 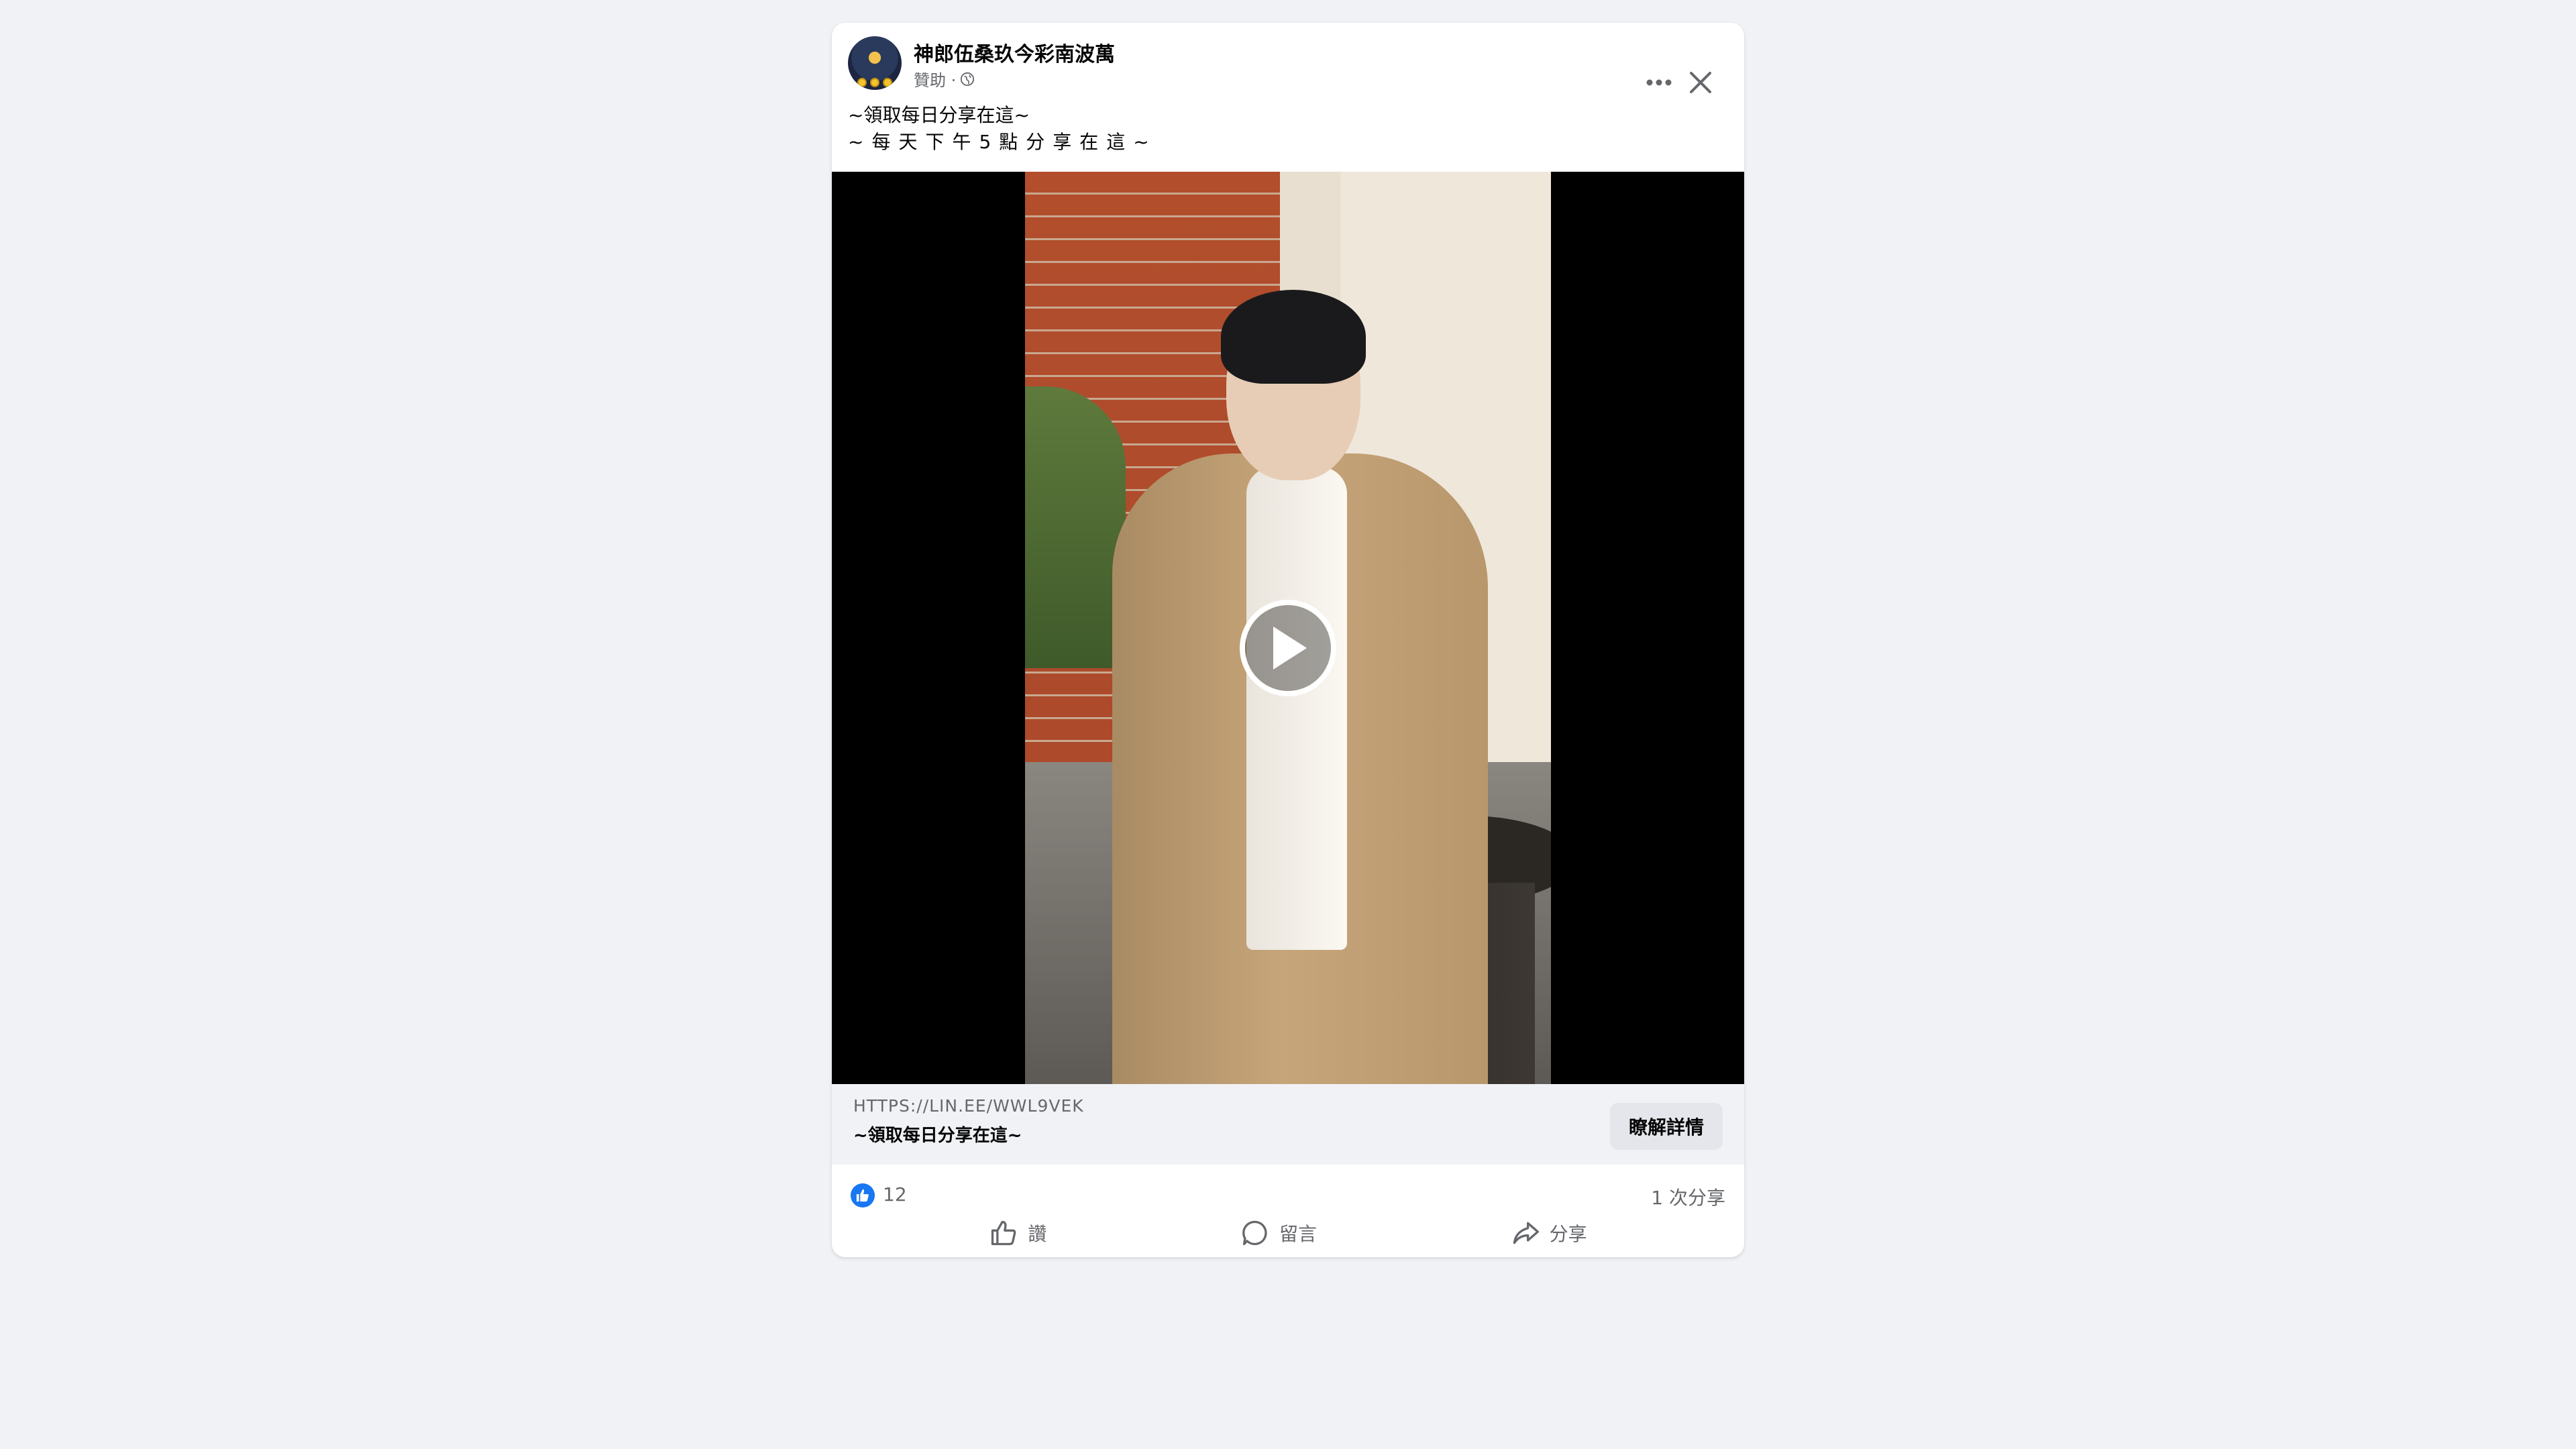 What do you see at coordinates (1298, 1234) in the screenshot?
I see `comment-button-label: 留言` at bounding box center [1298, 1234].